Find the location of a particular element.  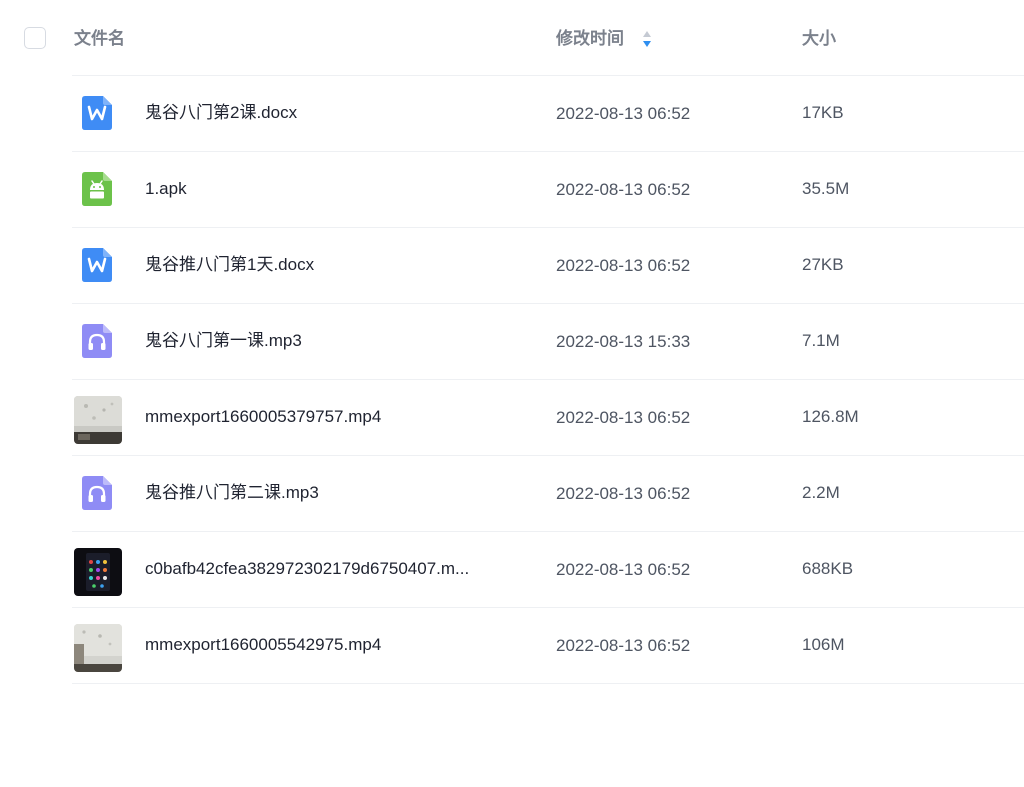

sort-icon is located at coordinates (647, 39).